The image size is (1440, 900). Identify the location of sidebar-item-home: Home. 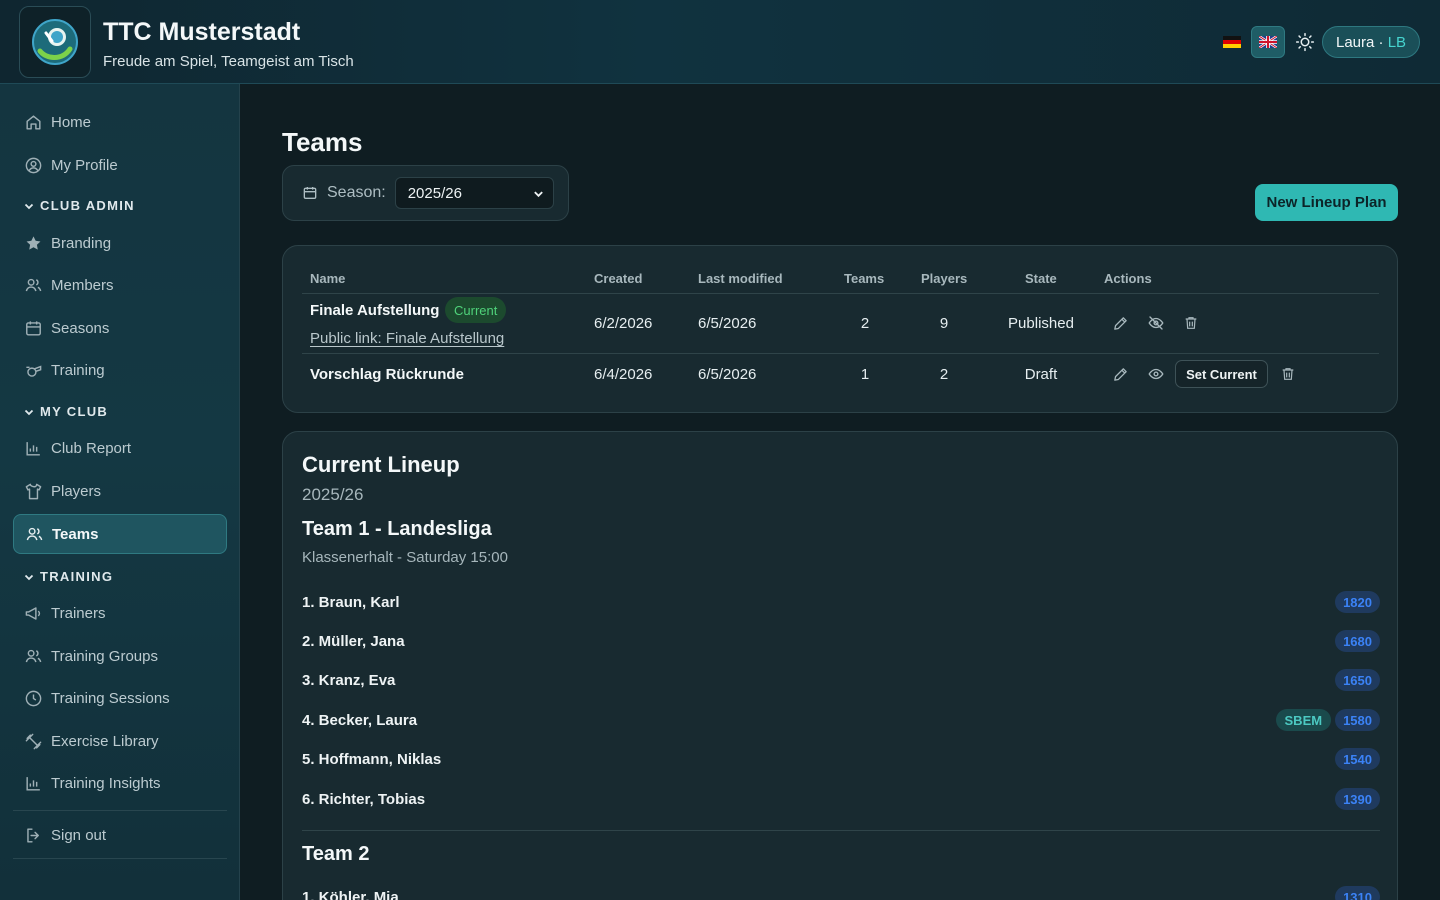
(120, 122).